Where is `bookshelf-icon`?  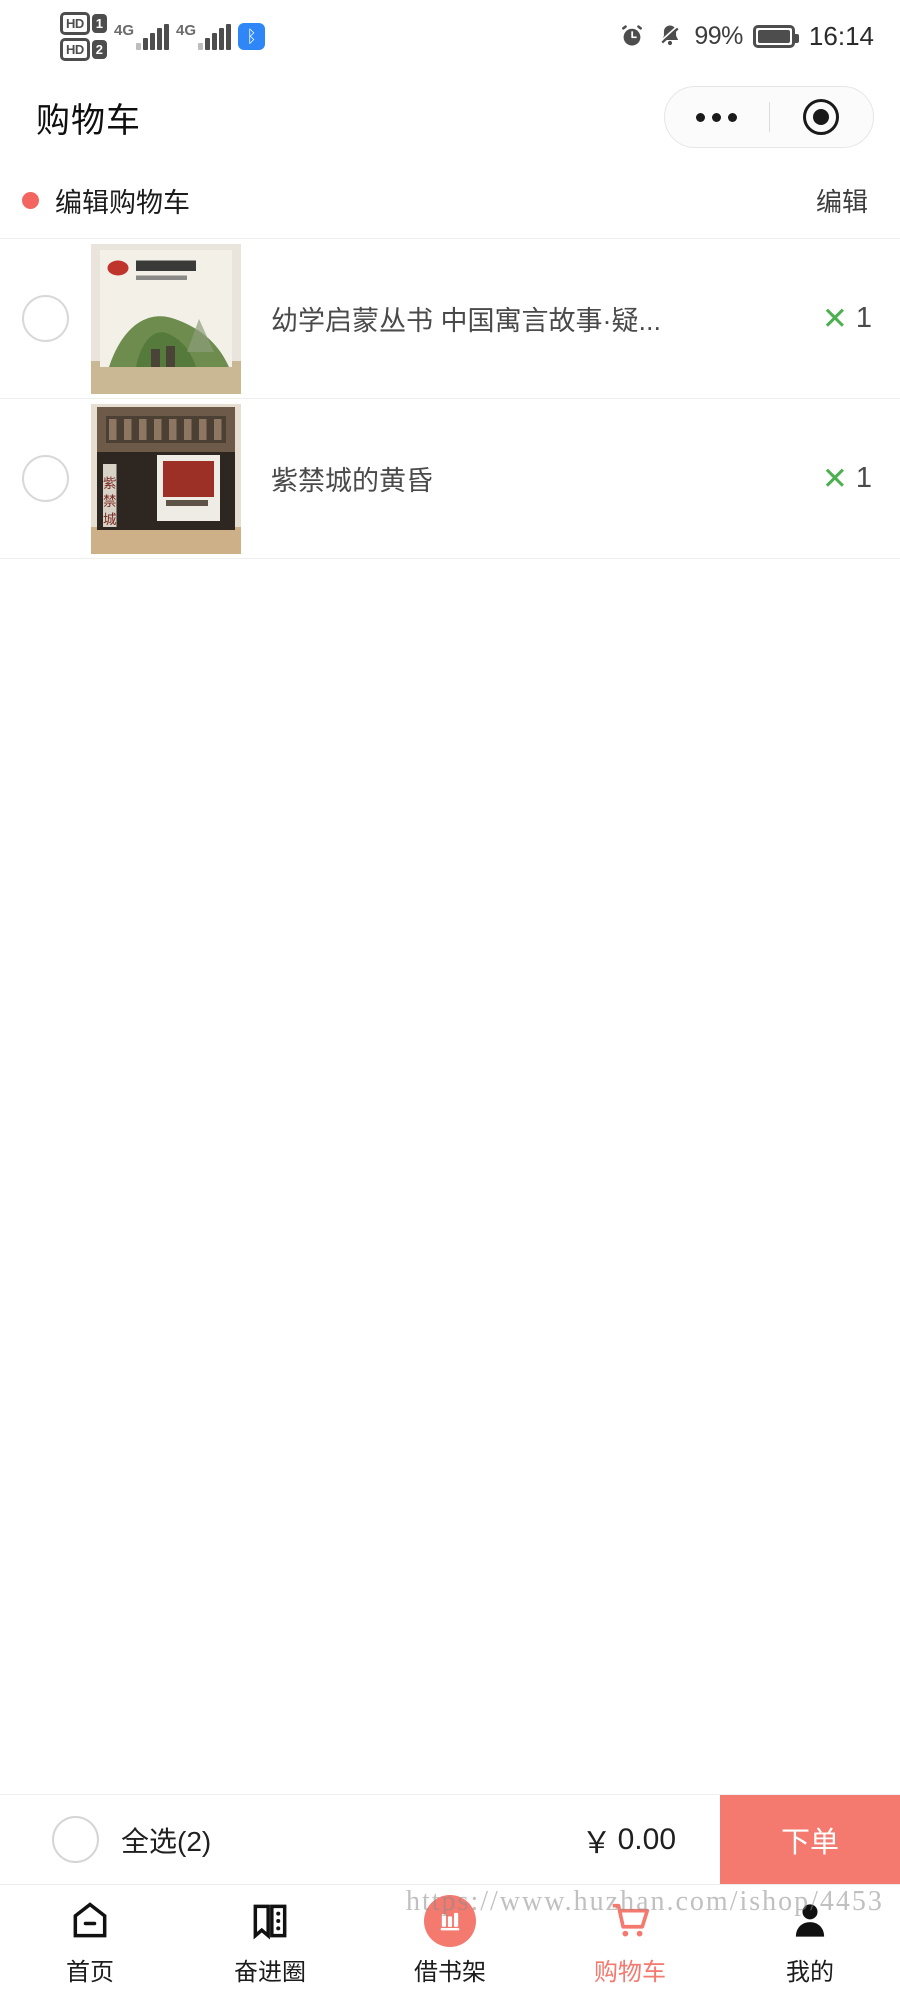
bookshelf-icon is located at coordinates (450, 1921).